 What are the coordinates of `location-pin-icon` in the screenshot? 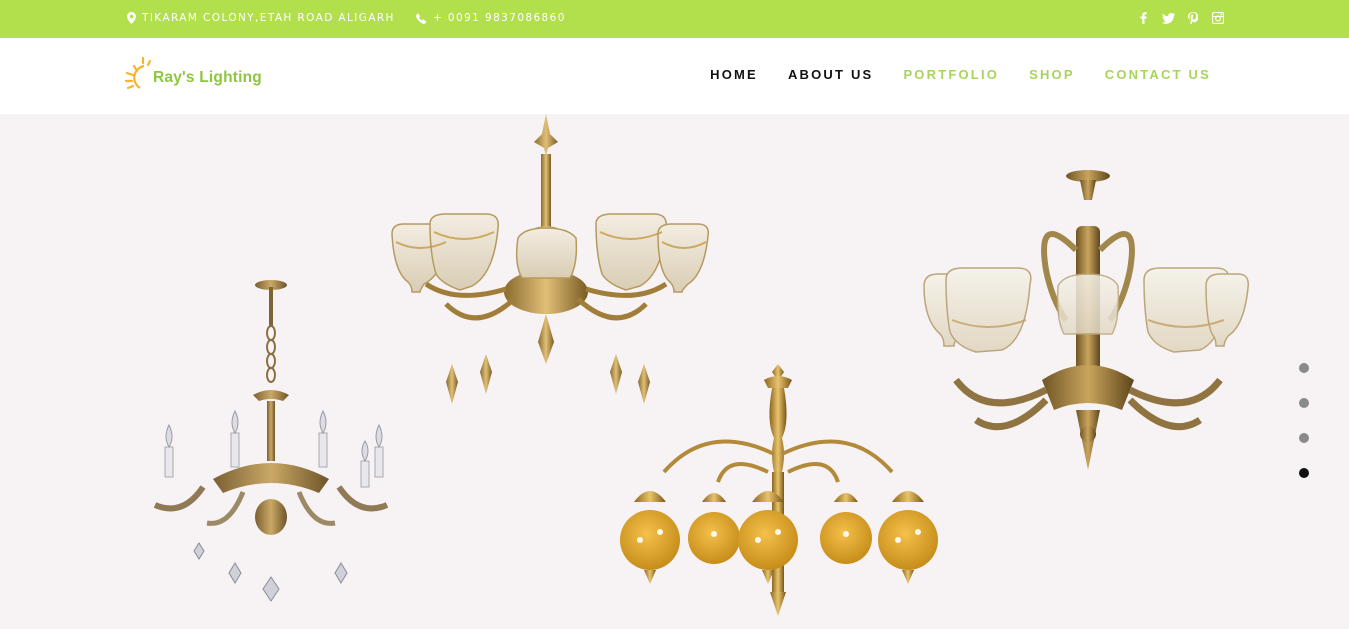 It's located at (131, 18).